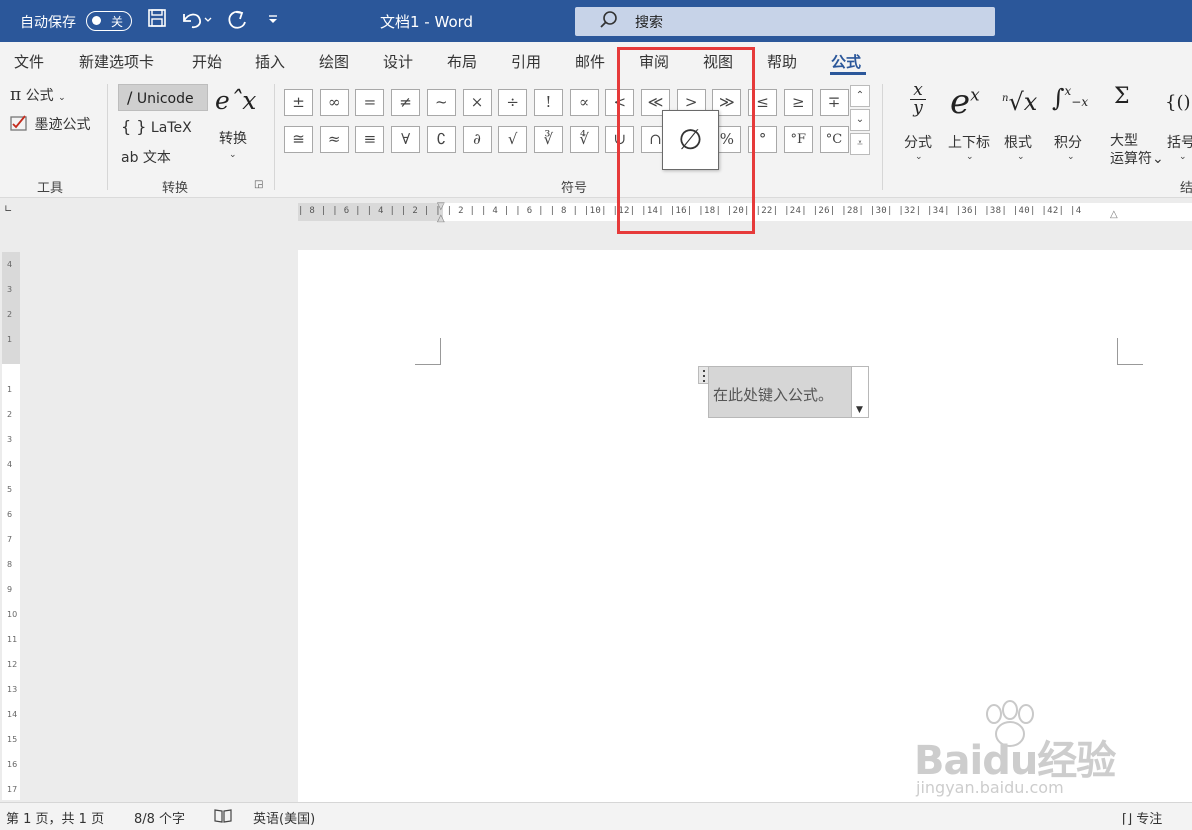 The width and height of the screenshot is (1192, 830). I want to click on equation-placeholder: 在此处键入公式。 ▼, so click(784, 392).